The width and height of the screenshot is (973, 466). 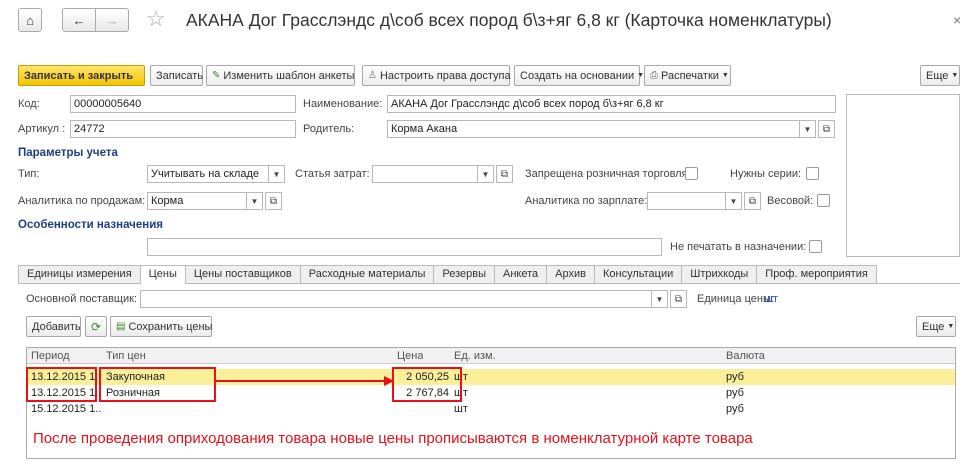 I want to click on sales-analytics-field: Корма, so click(x=197, y=201).